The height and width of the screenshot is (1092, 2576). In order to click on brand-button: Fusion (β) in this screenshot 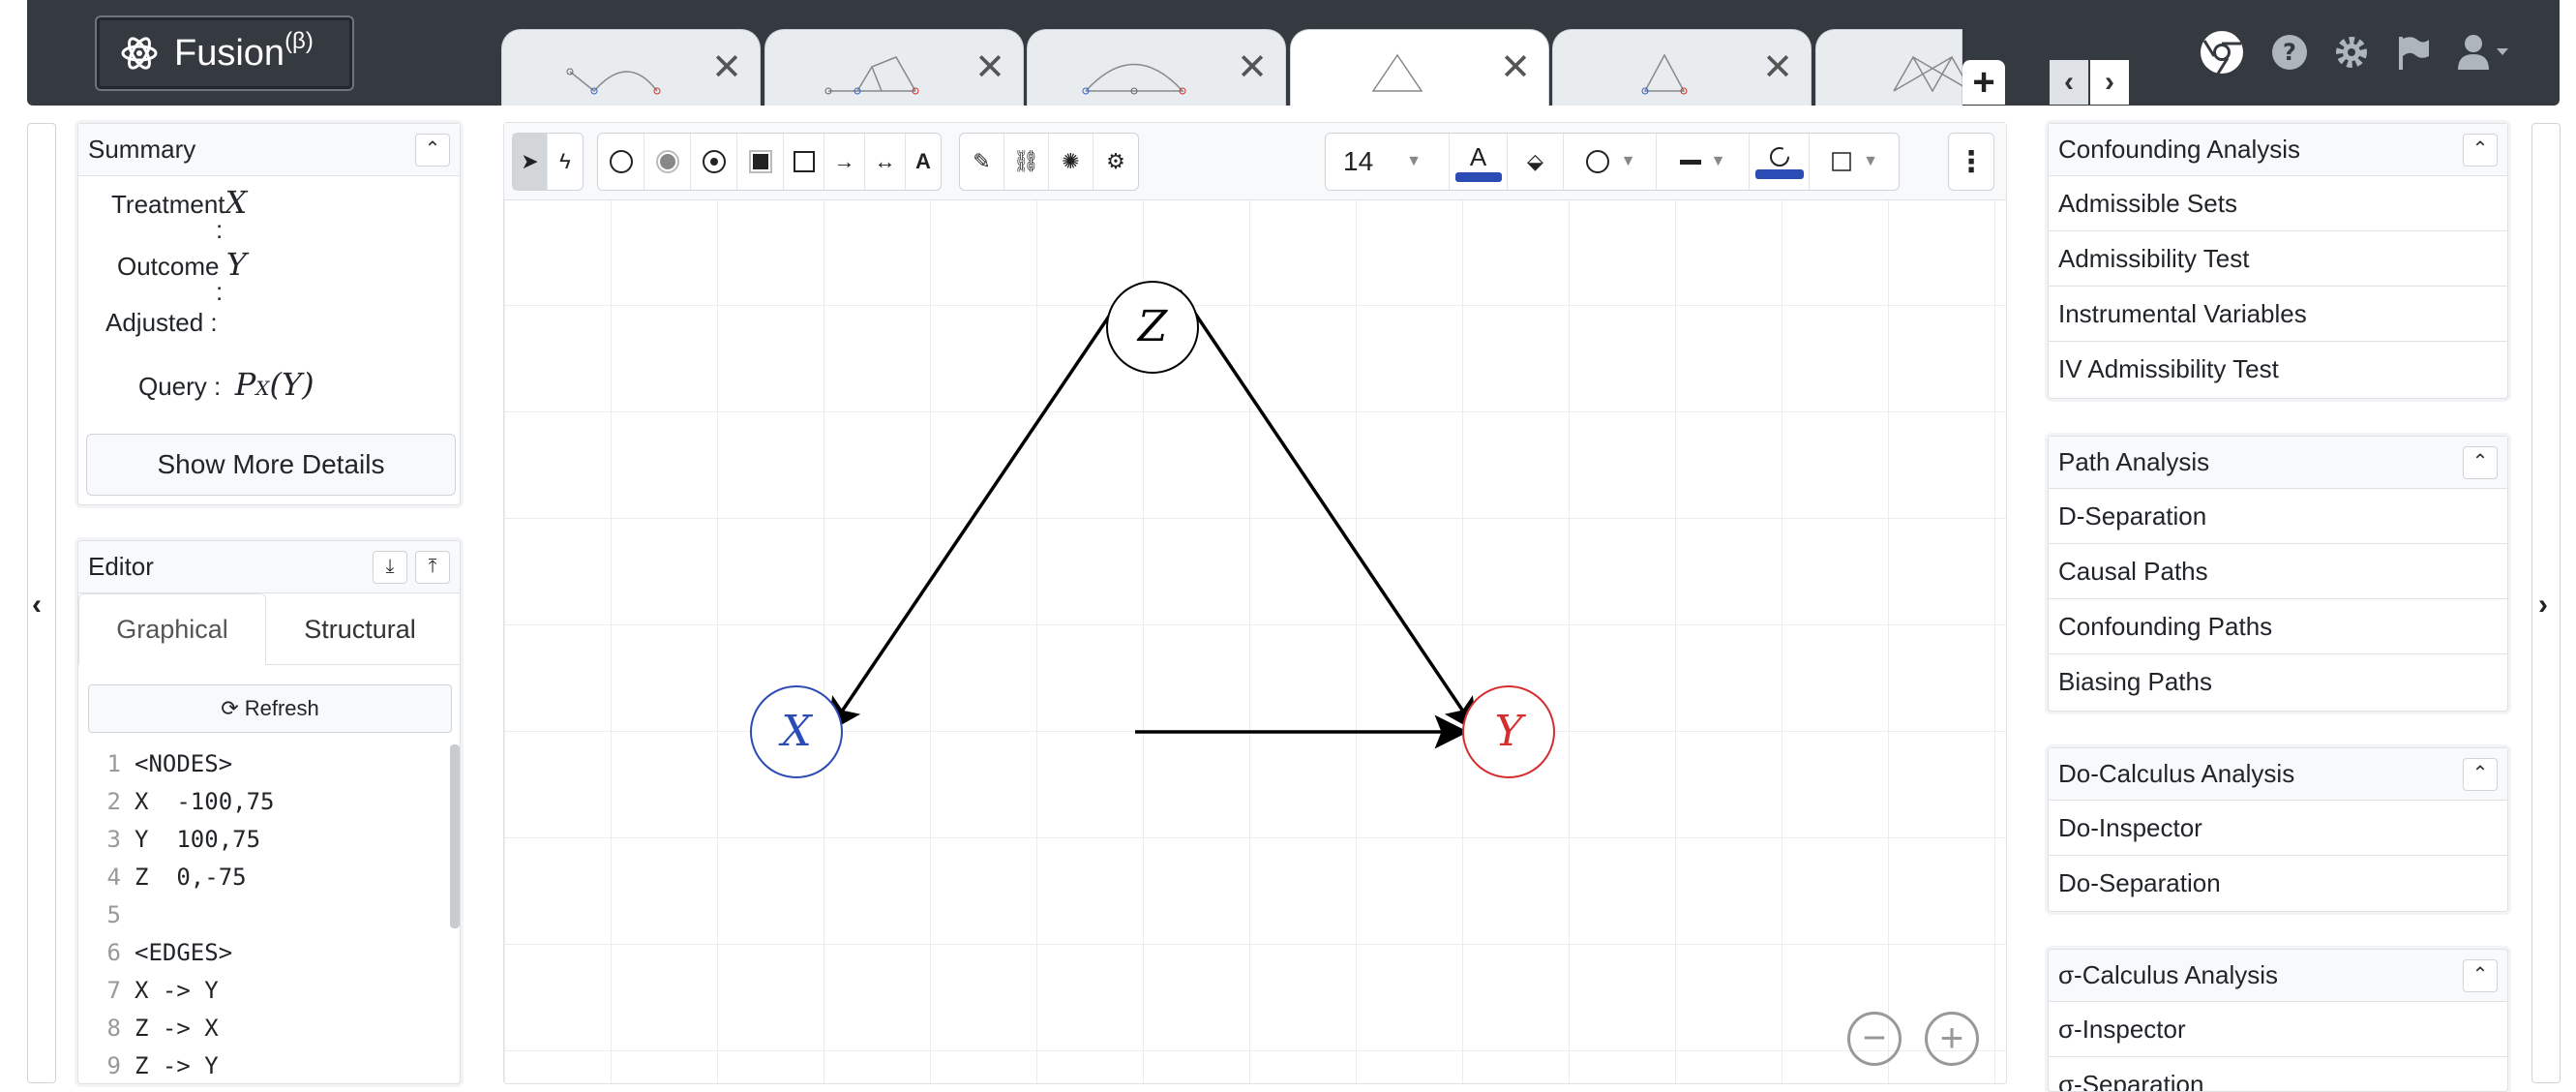, I will do `click(224, 53)`.